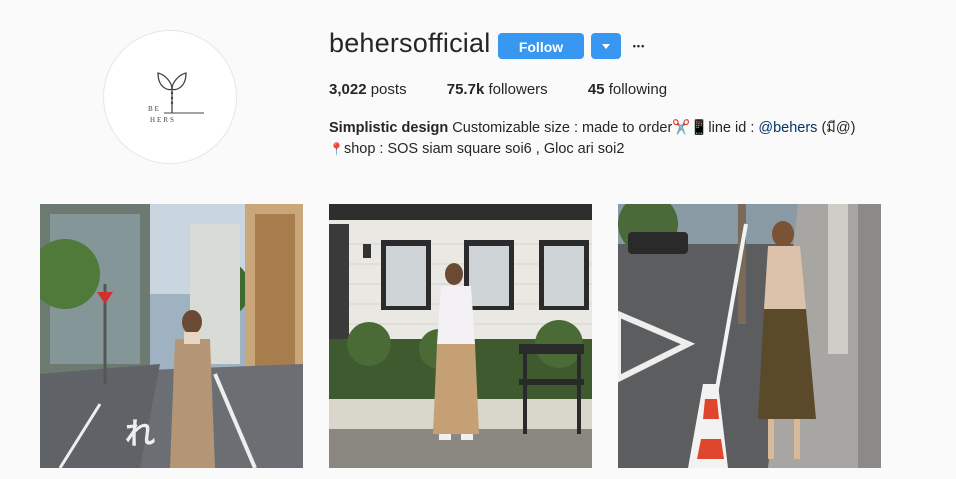 This screenshot has height=479, width=956. What do you see at coordinates (154, 109) in the screenshot?
I see `svg-text: BE` at bounding box center [154, 109].